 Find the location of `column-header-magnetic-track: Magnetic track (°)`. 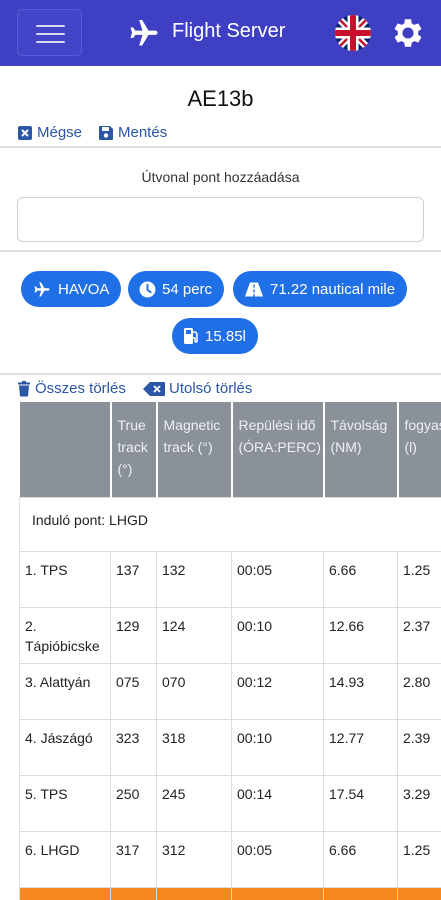

column-header-magnetic-track: Magnetic track (°) is located at coordinates (194, 449).